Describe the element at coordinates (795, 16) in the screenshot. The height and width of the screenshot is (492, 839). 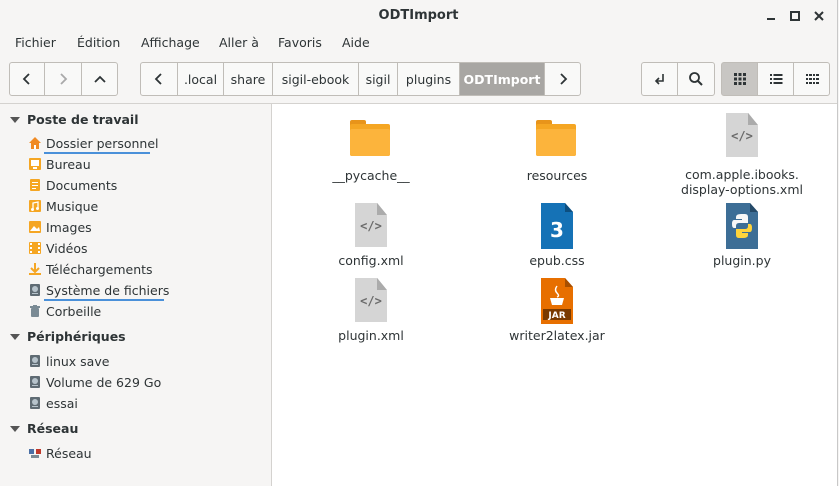
I see `maximize-icon` at that location.